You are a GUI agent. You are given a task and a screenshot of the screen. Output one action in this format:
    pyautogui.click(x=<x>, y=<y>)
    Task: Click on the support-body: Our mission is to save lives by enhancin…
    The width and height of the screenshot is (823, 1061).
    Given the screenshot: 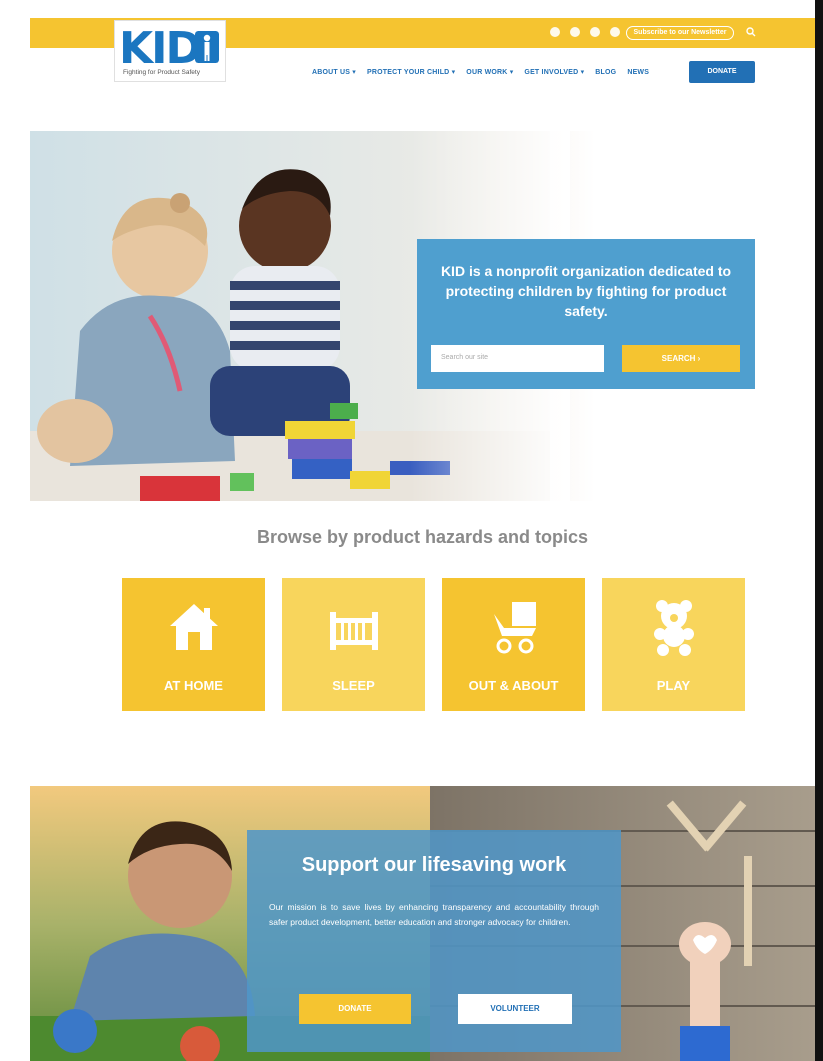 What is the action you would take?
    pyautogui.click(x=434, y=914)
    